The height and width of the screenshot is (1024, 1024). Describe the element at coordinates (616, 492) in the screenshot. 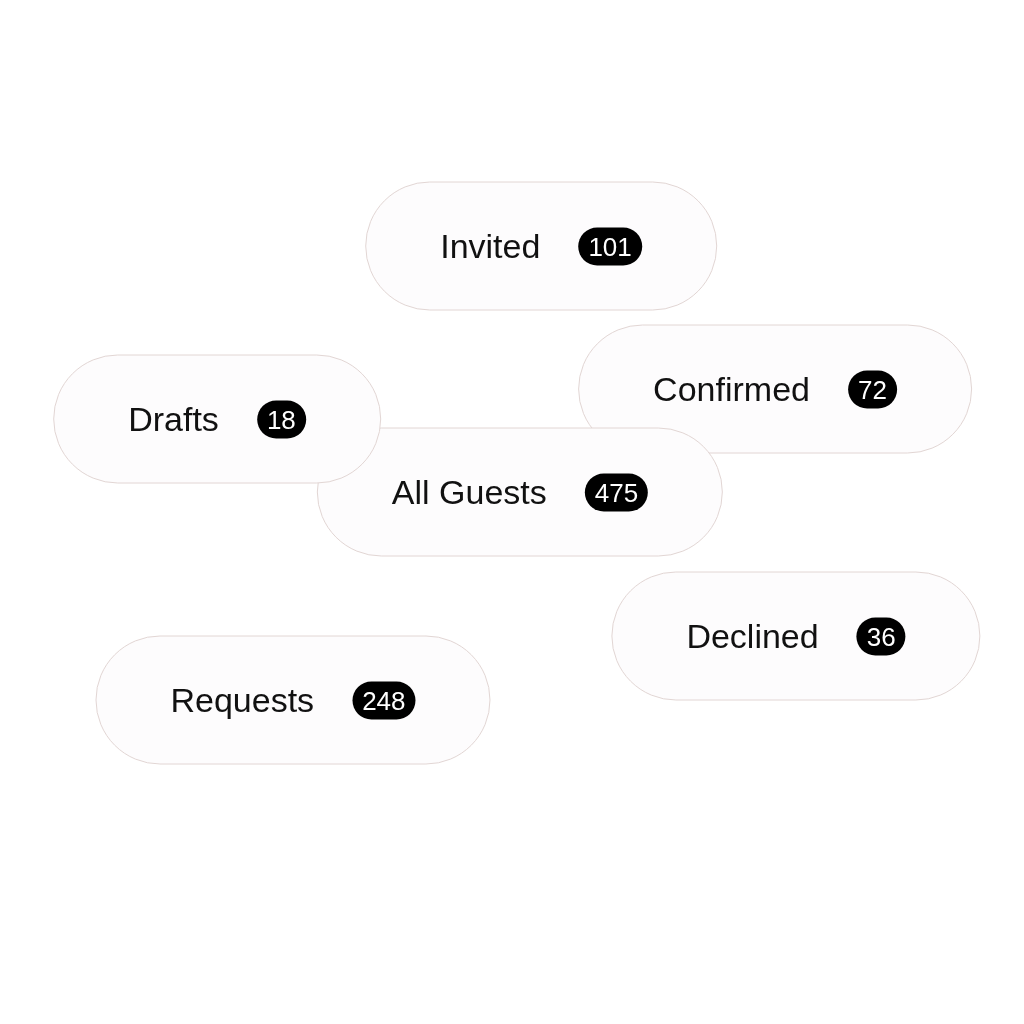

I see `count-badge: 475` at that location.